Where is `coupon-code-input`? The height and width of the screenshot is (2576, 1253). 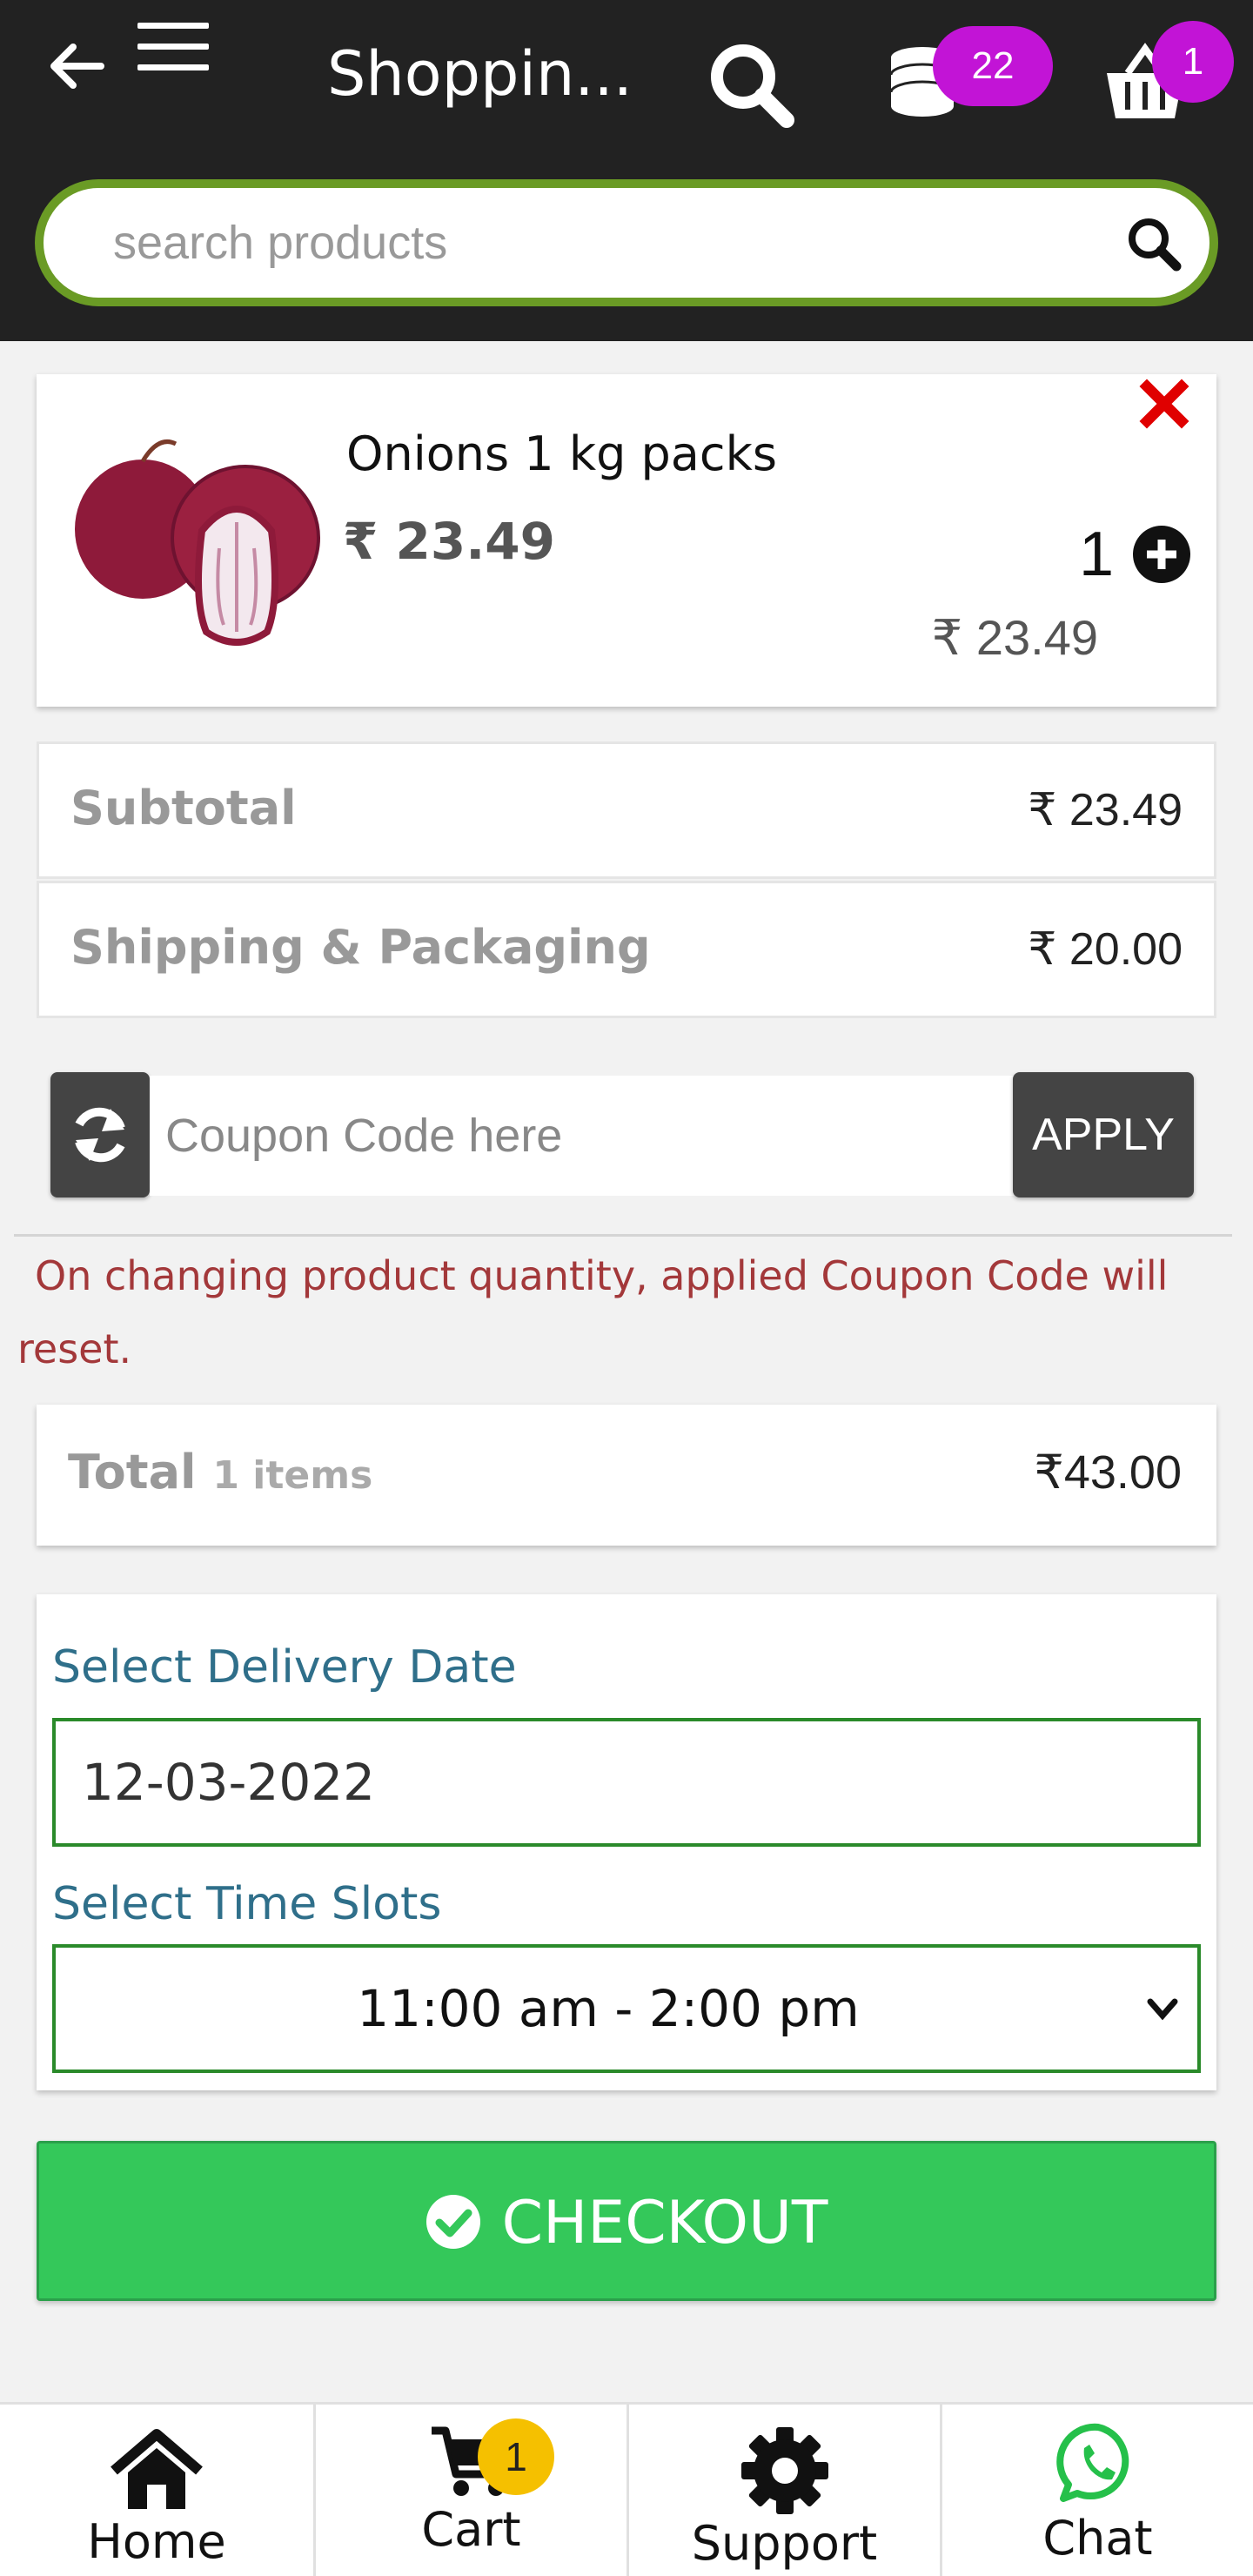
coupon-code-input is located at coordinates (585, 1136).